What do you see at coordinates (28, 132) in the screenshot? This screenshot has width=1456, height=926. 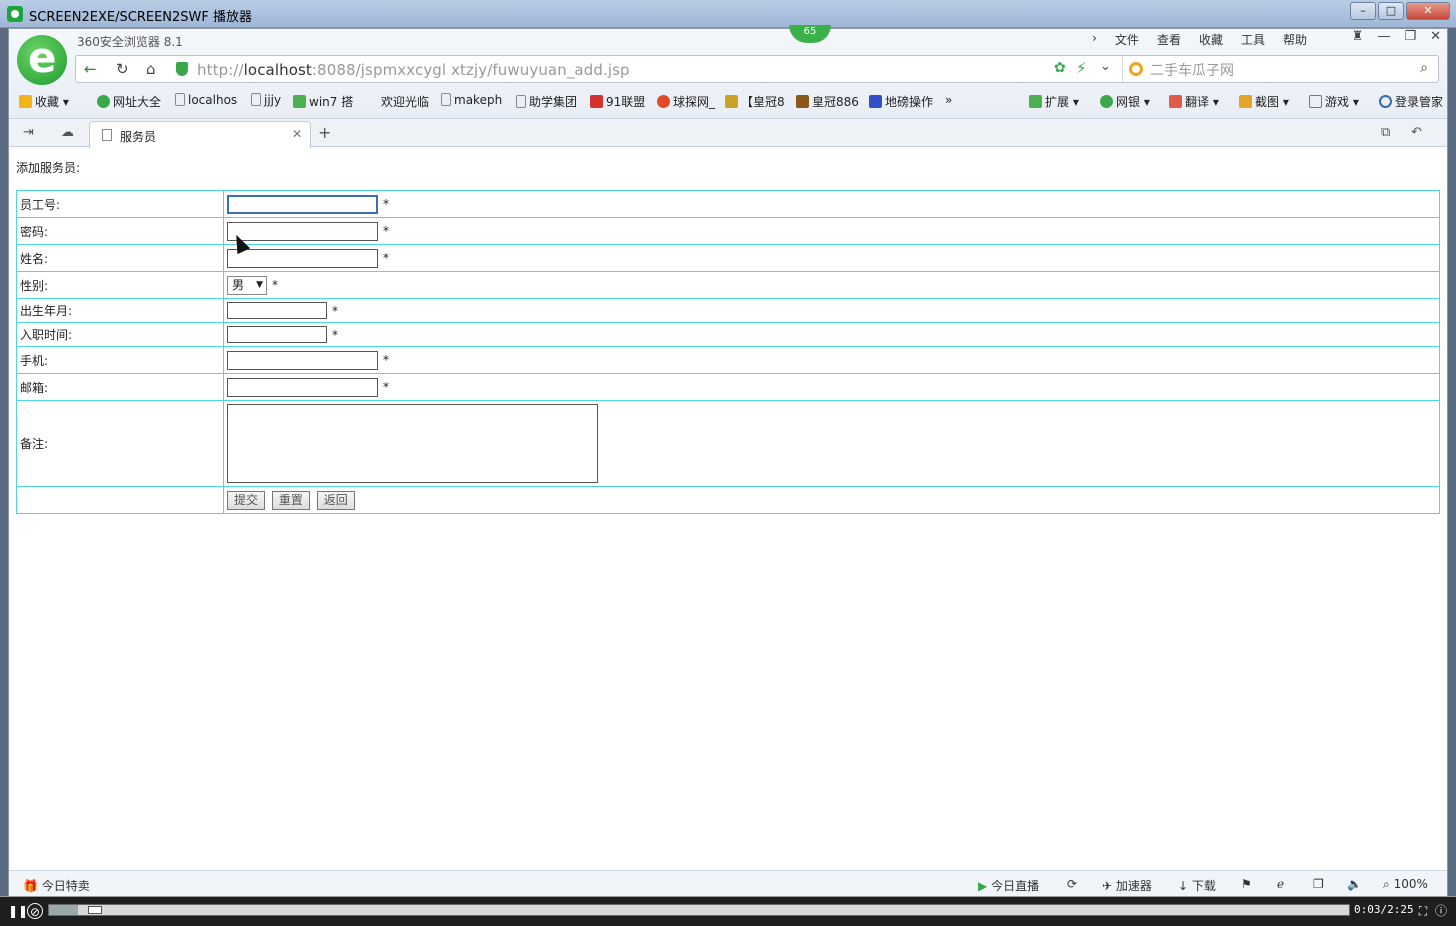 I see `sidebar-toggle-icon: ⇥` at bounding box center [28, 132].